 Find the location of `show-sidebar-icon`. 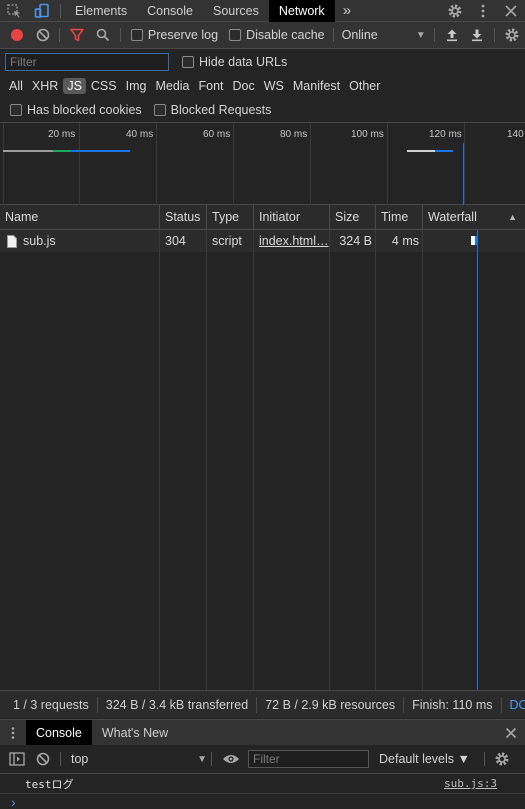

show-sidebar-icon is located at coordinates (17, 759).